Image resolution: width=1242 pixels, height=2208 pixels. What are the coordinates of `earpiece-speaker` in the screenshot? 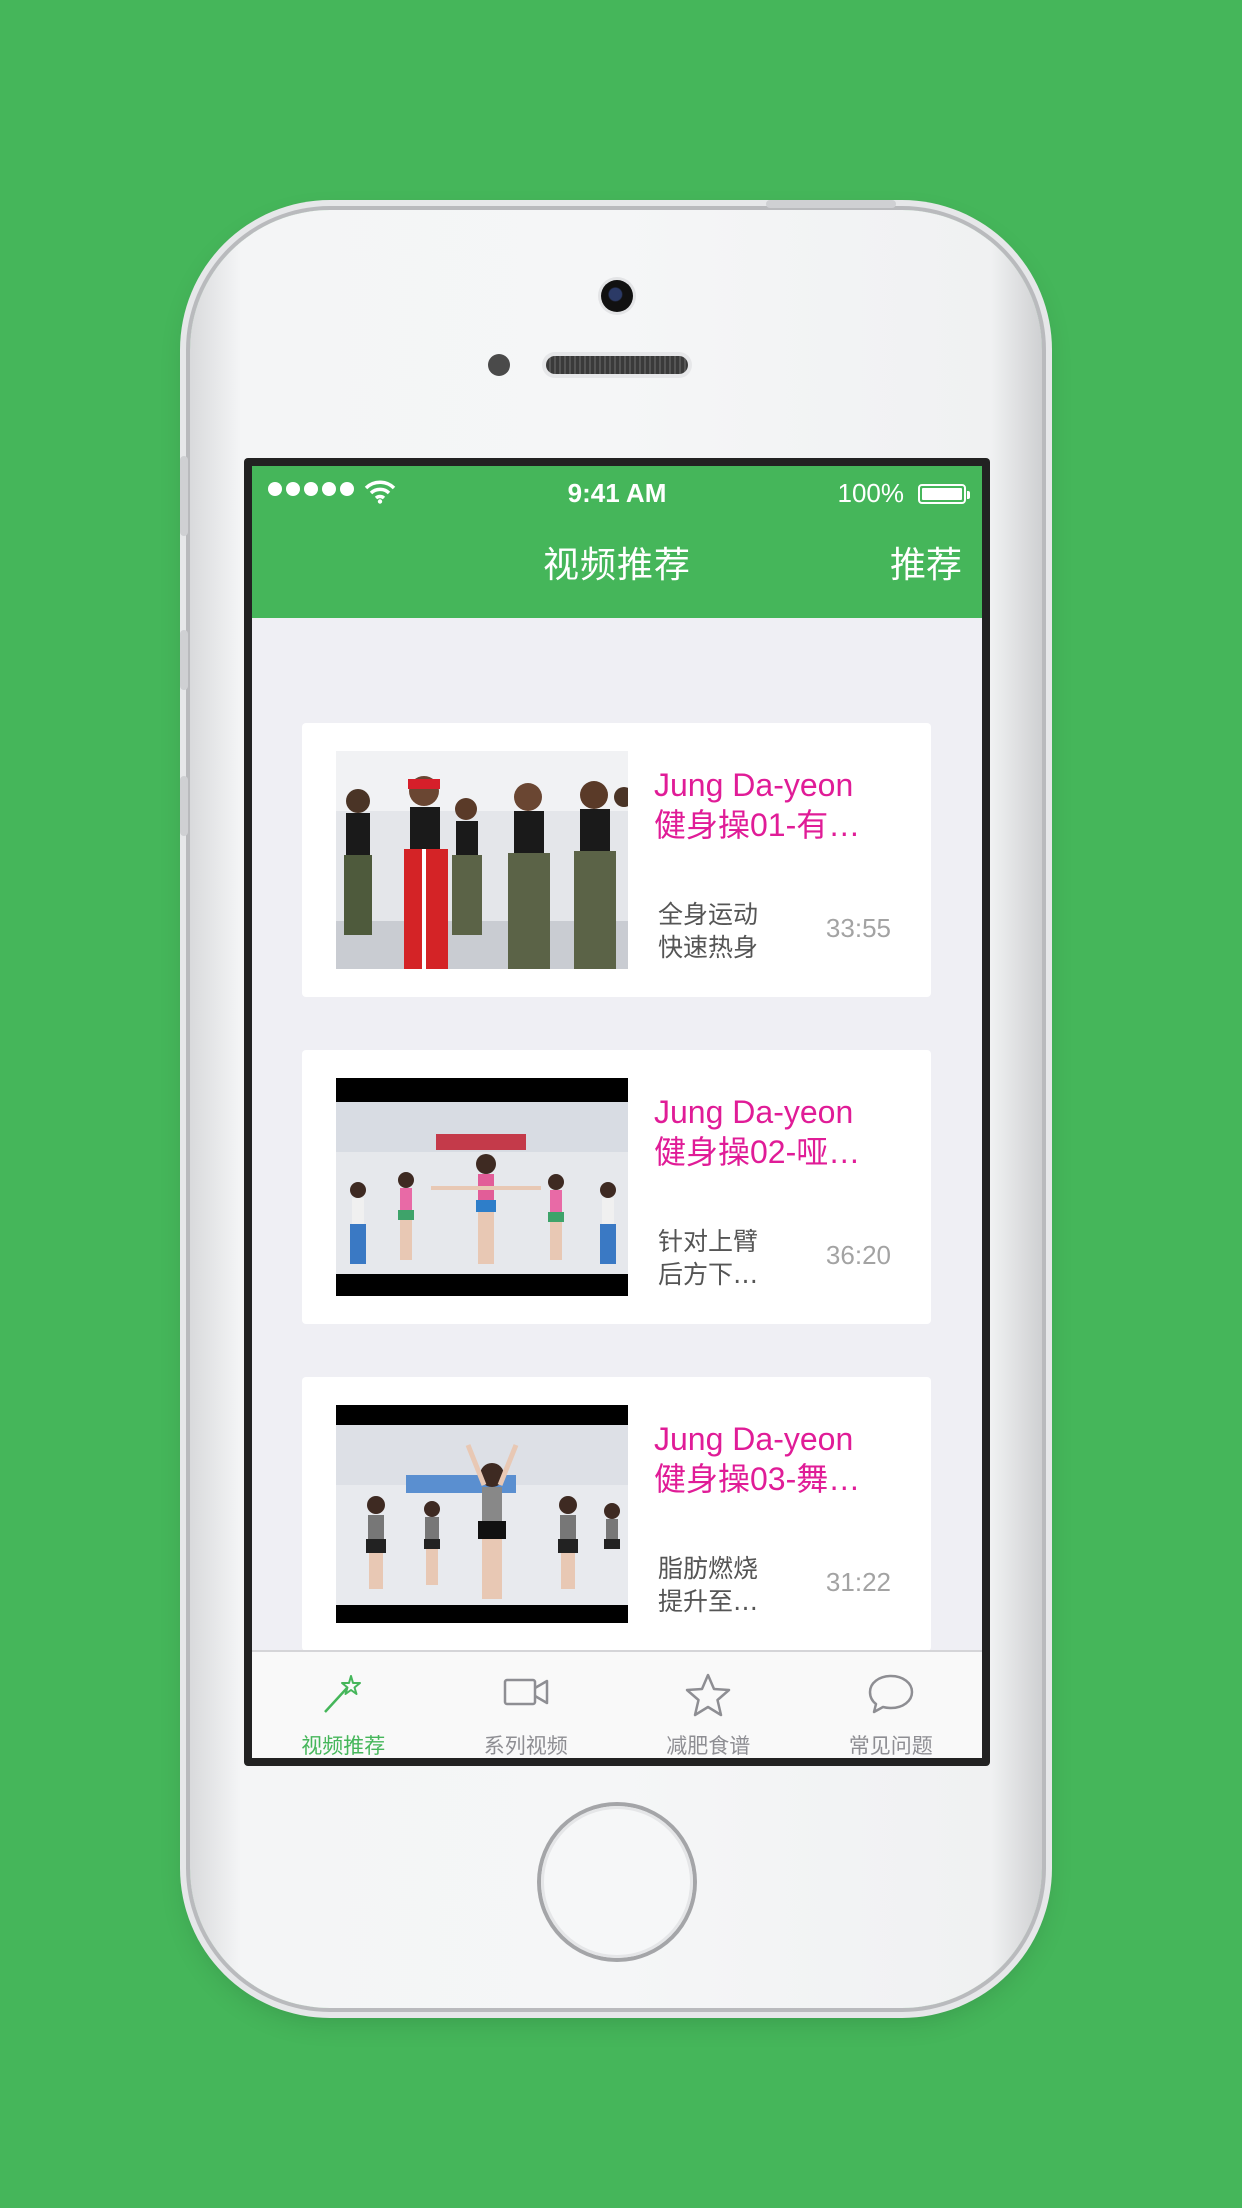 It's located at (617, 365).